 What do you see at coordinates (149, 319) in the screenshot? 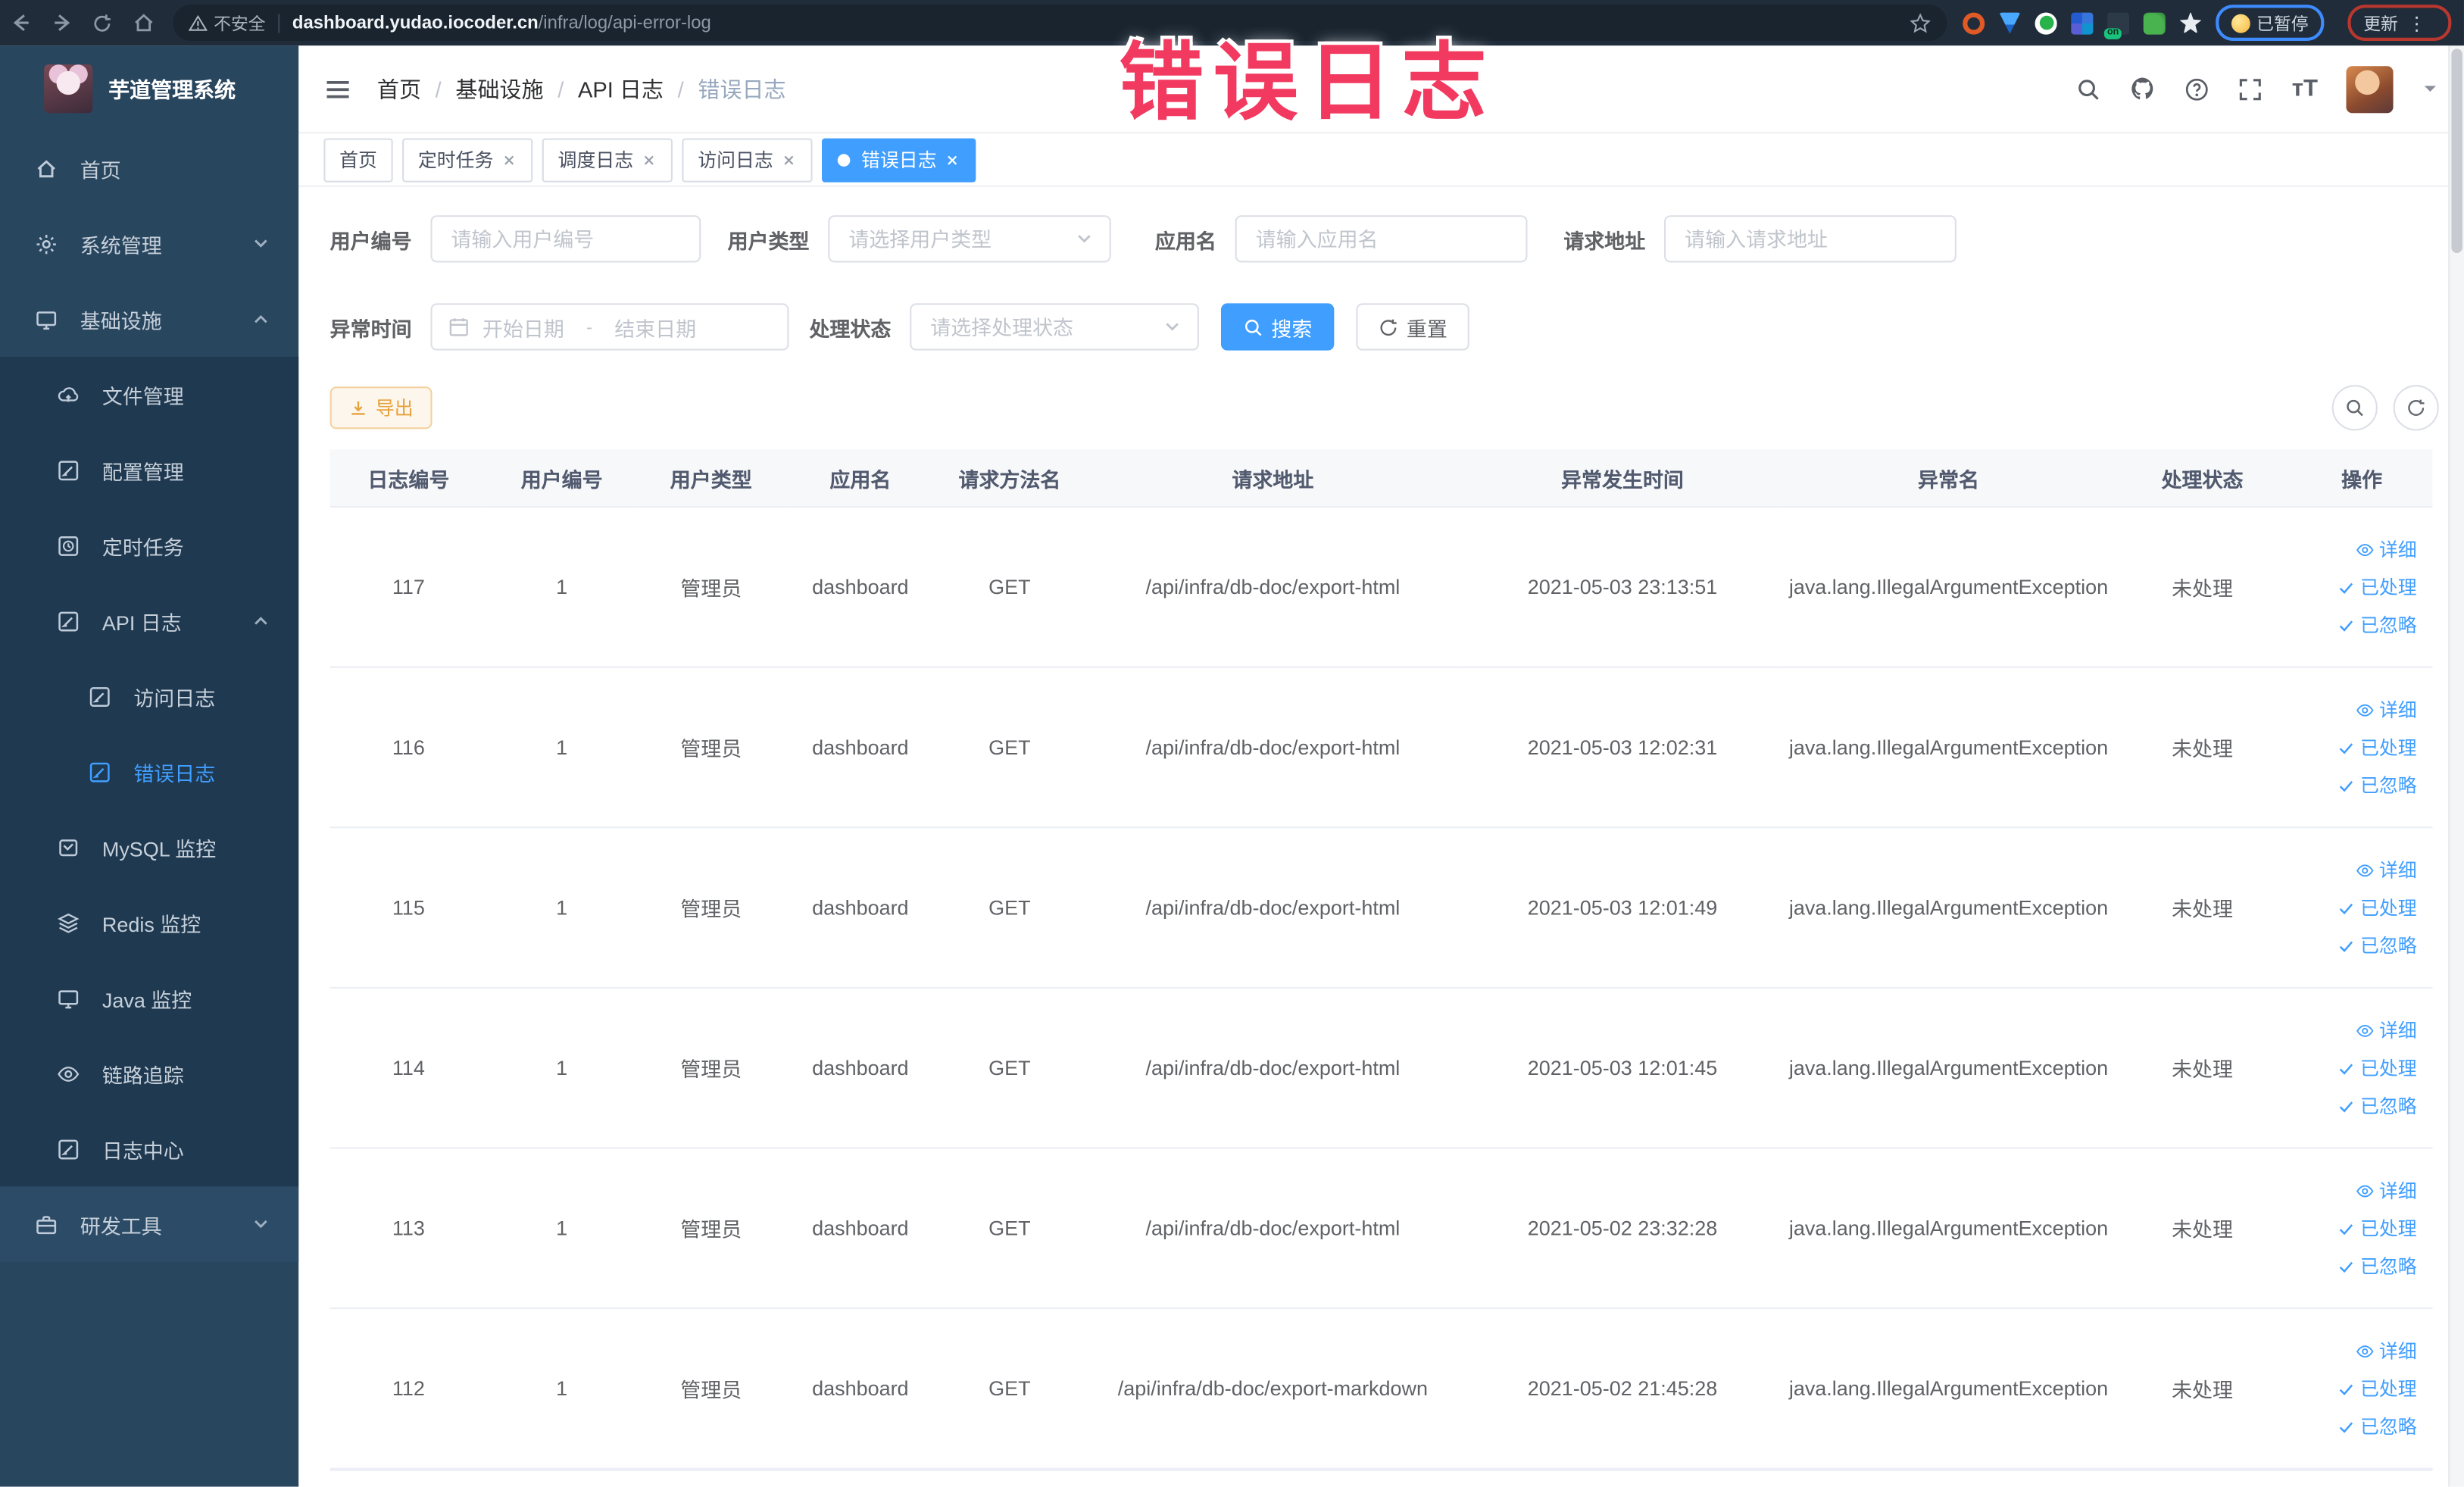
I see `sidebar-item-infrastructure: 基础设施` at bounding box center [149, 319].